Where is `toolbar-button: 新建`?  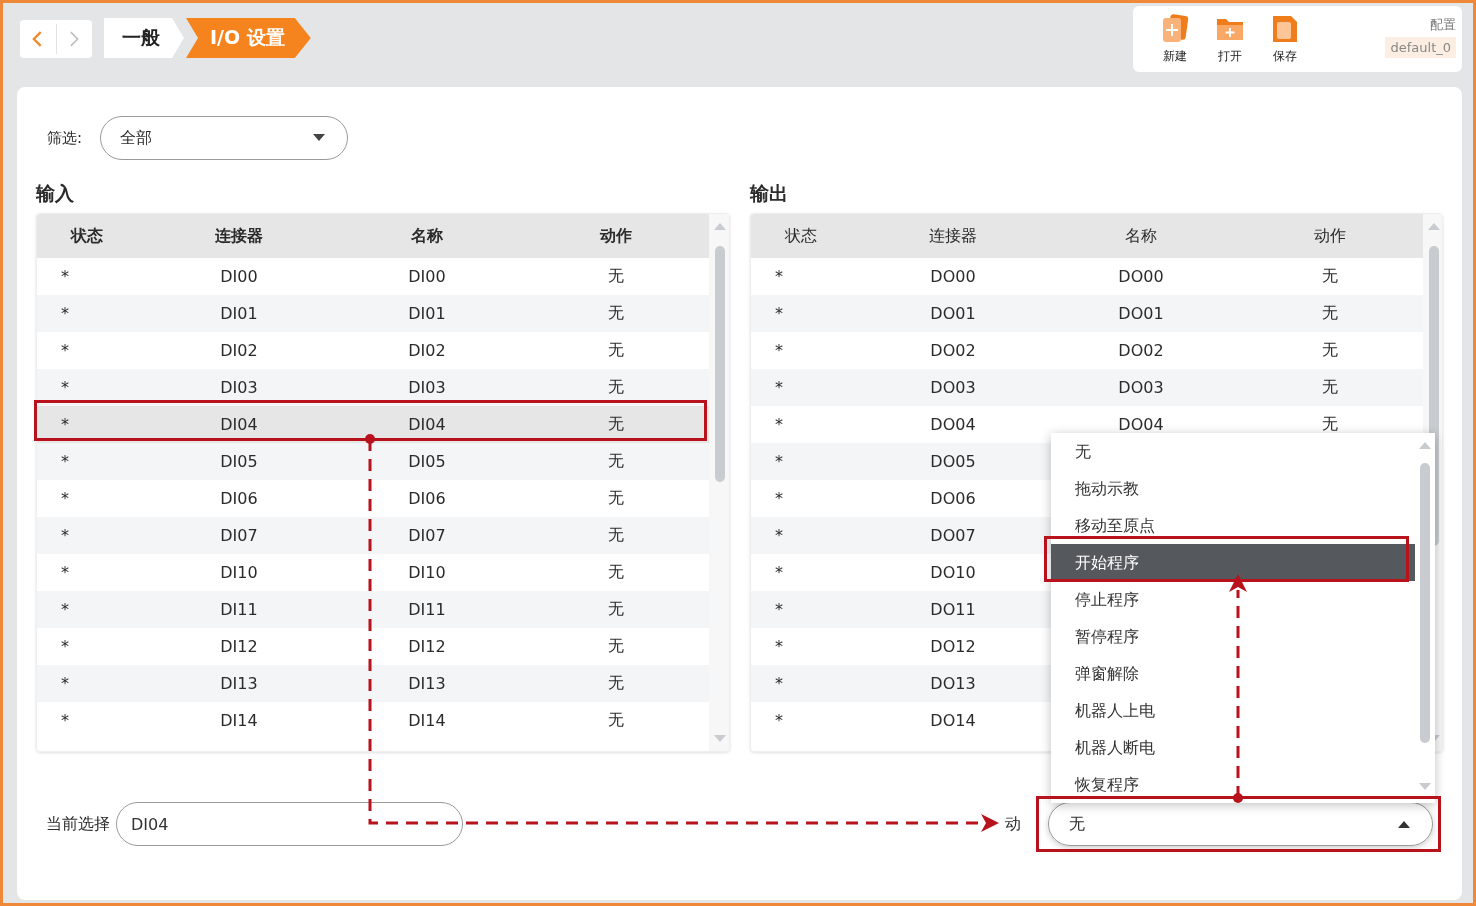 toolbar-button: 新建 is located at coordinates (1174, 39).